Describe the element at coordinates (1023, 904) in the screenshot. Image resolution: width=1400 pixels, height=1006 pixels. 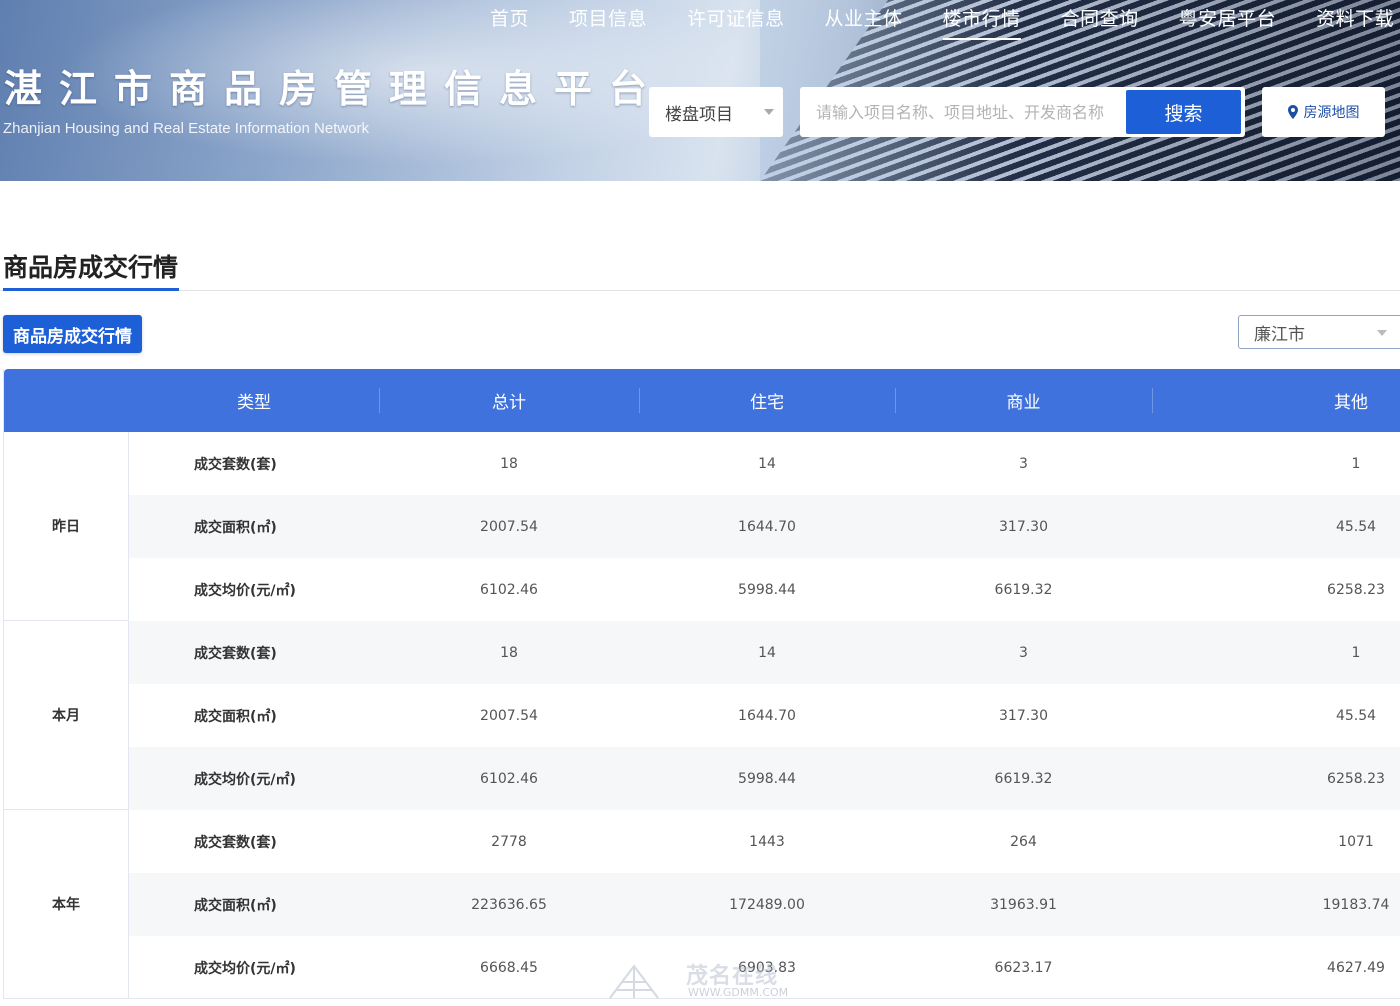
I see `cell-commercial: 31963.91` at that location.